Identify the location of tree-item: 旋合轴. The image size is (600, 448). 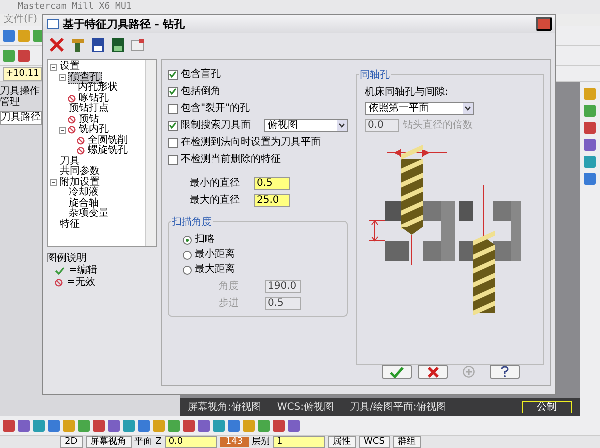
(84, 203).